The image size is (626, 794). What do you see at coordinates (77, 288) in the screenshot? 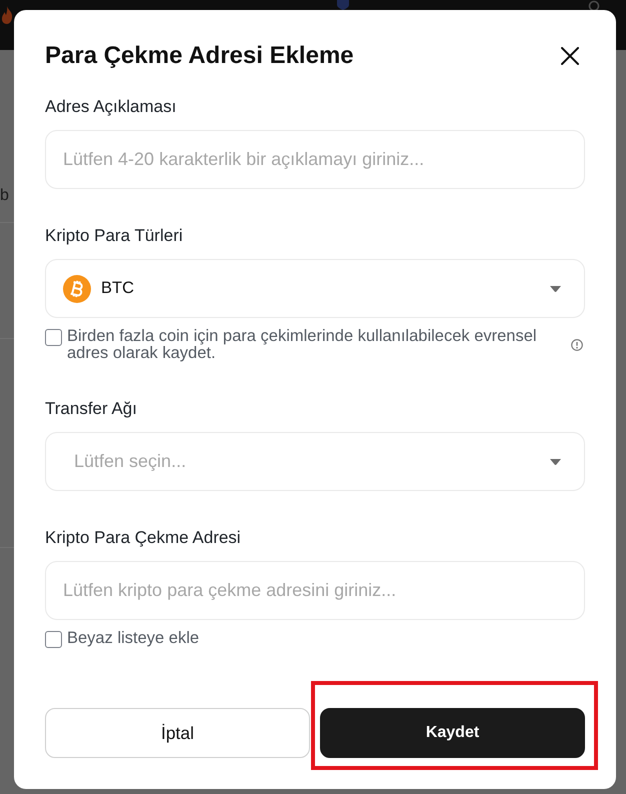
I see `bitcoin-icon` at bounding box center [77, 288].